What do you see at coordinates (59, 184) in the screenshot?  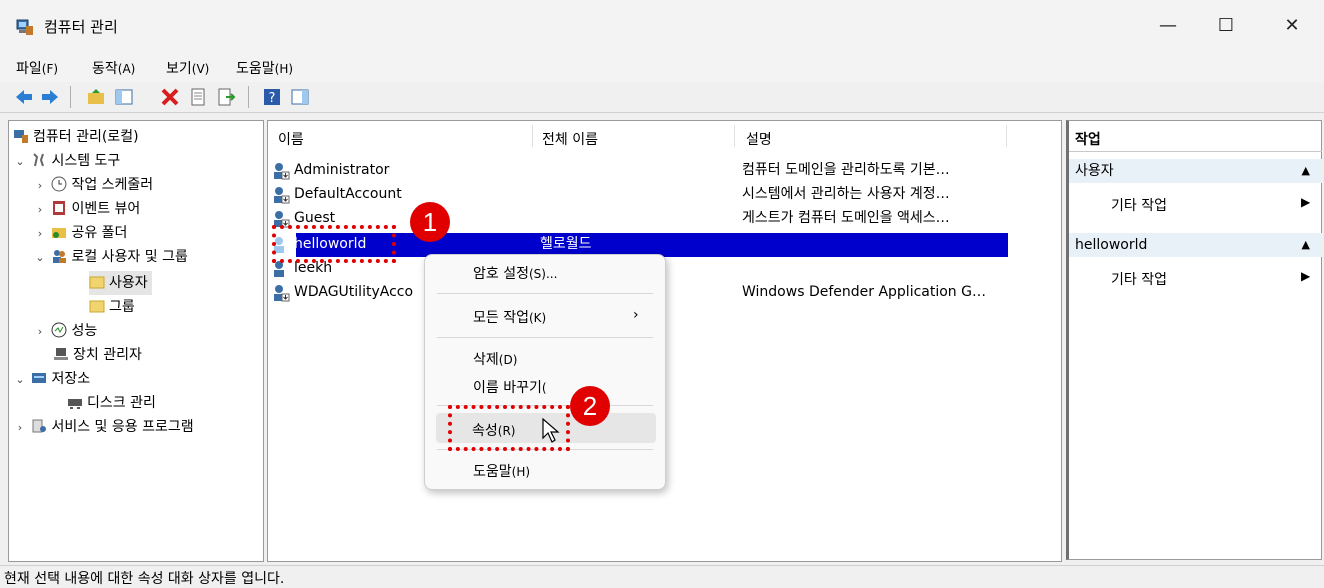 I see `clock-icon` at bounding box center [59, 184].